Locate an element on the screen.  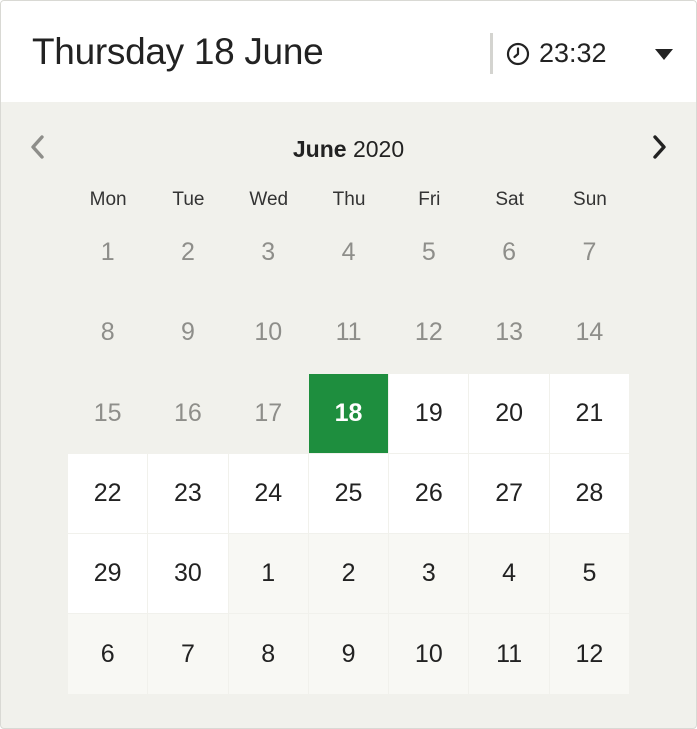
next-month-button is located at coordinates (659, 147).